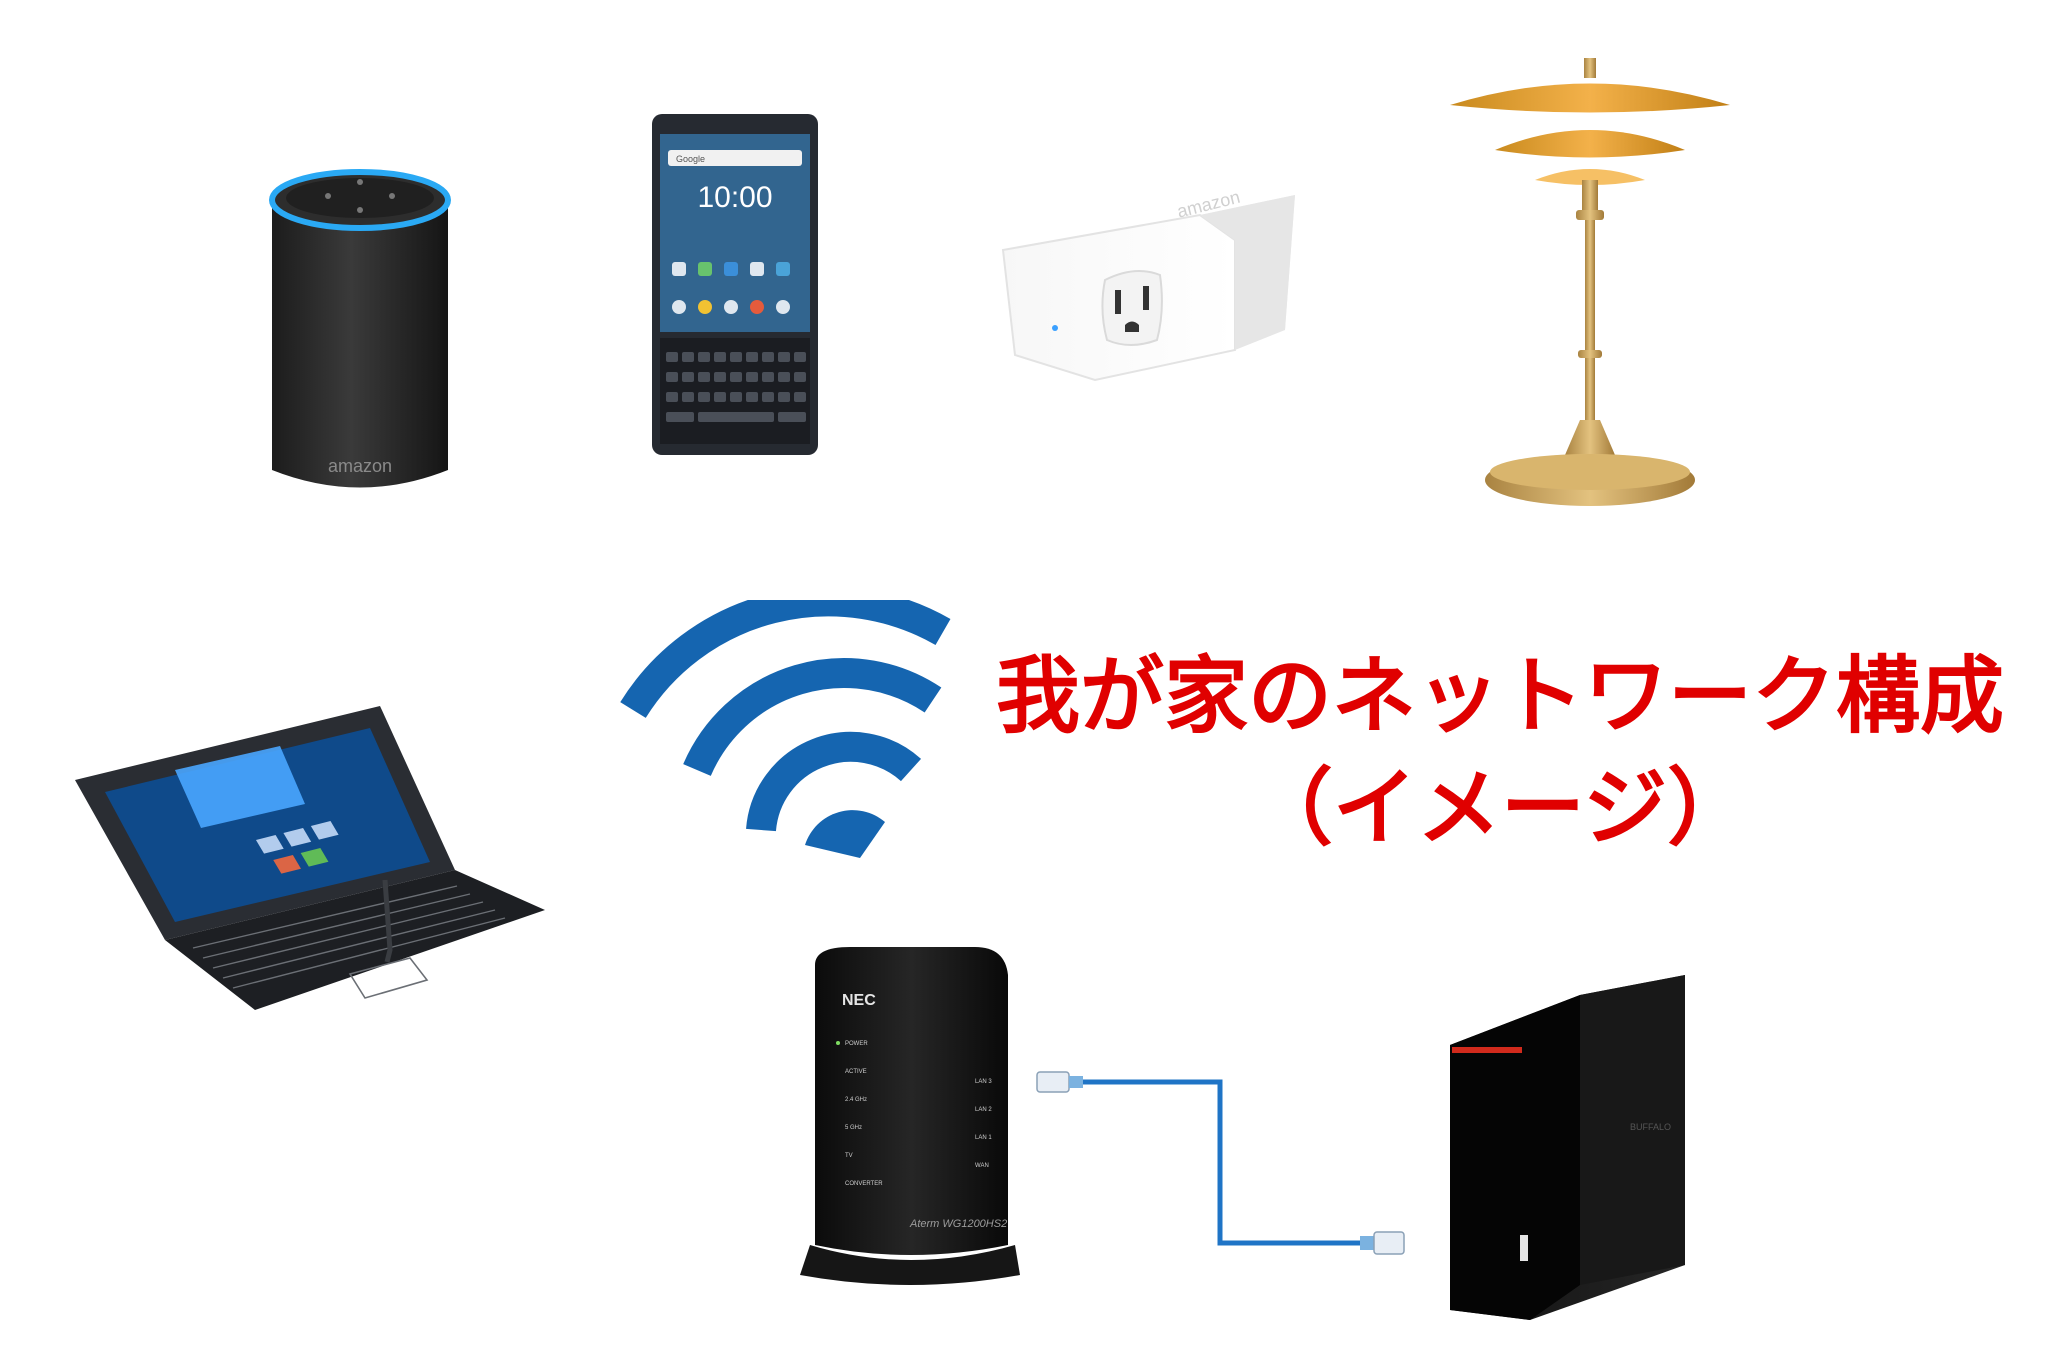  I want to click on smart-plug: amazon, so click(1148, 284).